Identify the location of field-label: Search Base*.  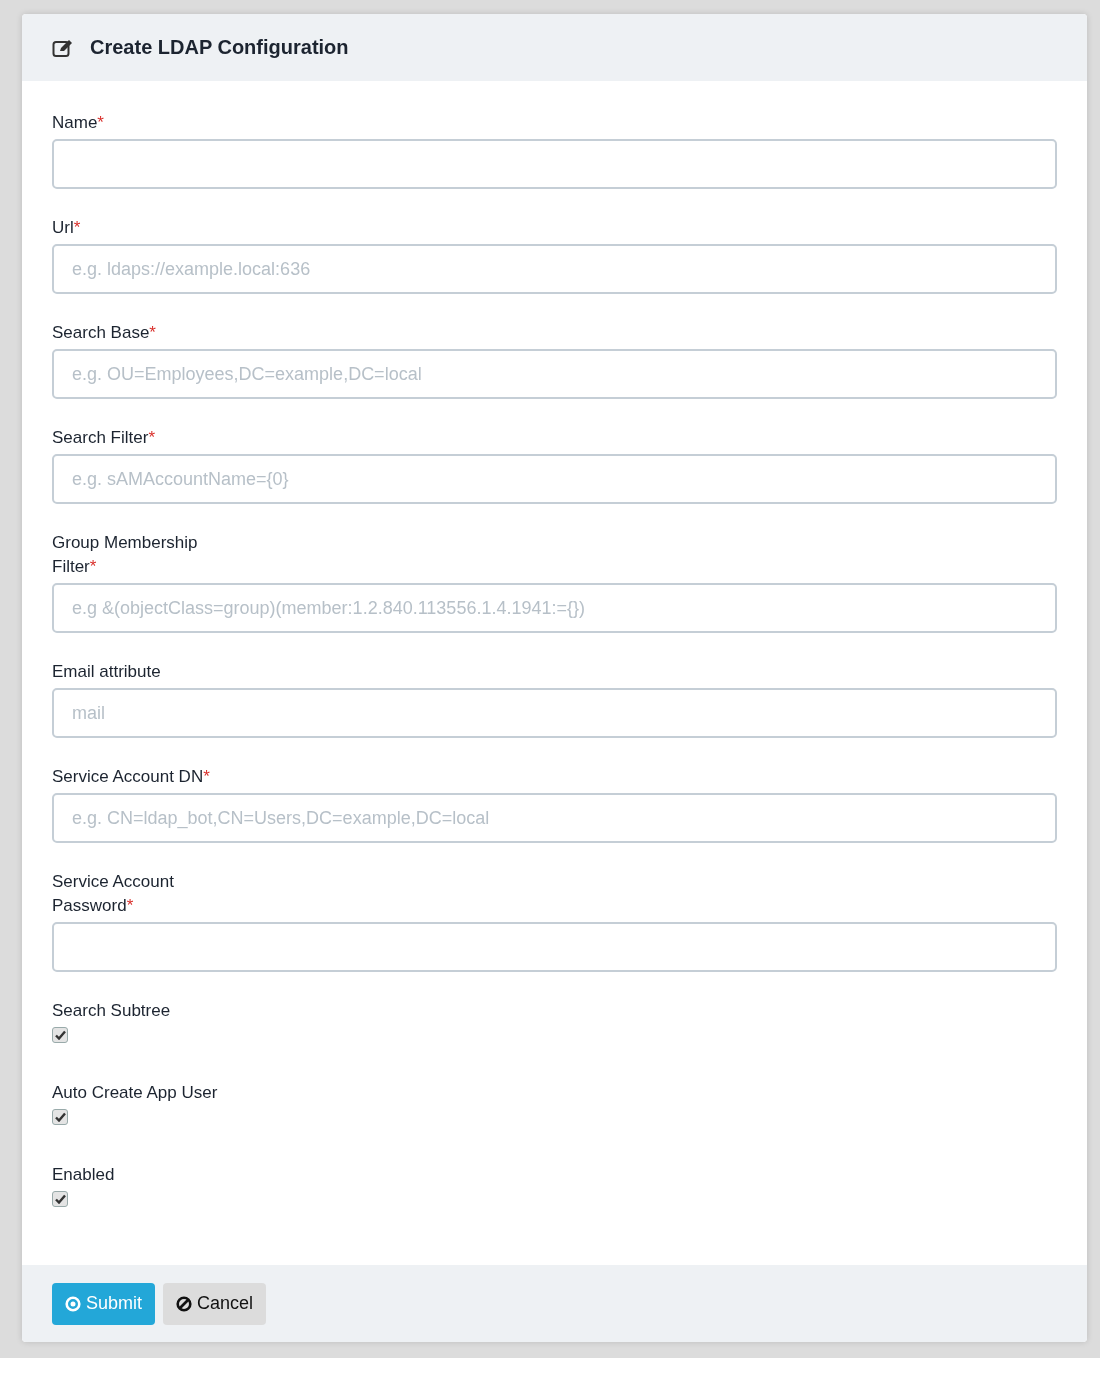
(104, 333).